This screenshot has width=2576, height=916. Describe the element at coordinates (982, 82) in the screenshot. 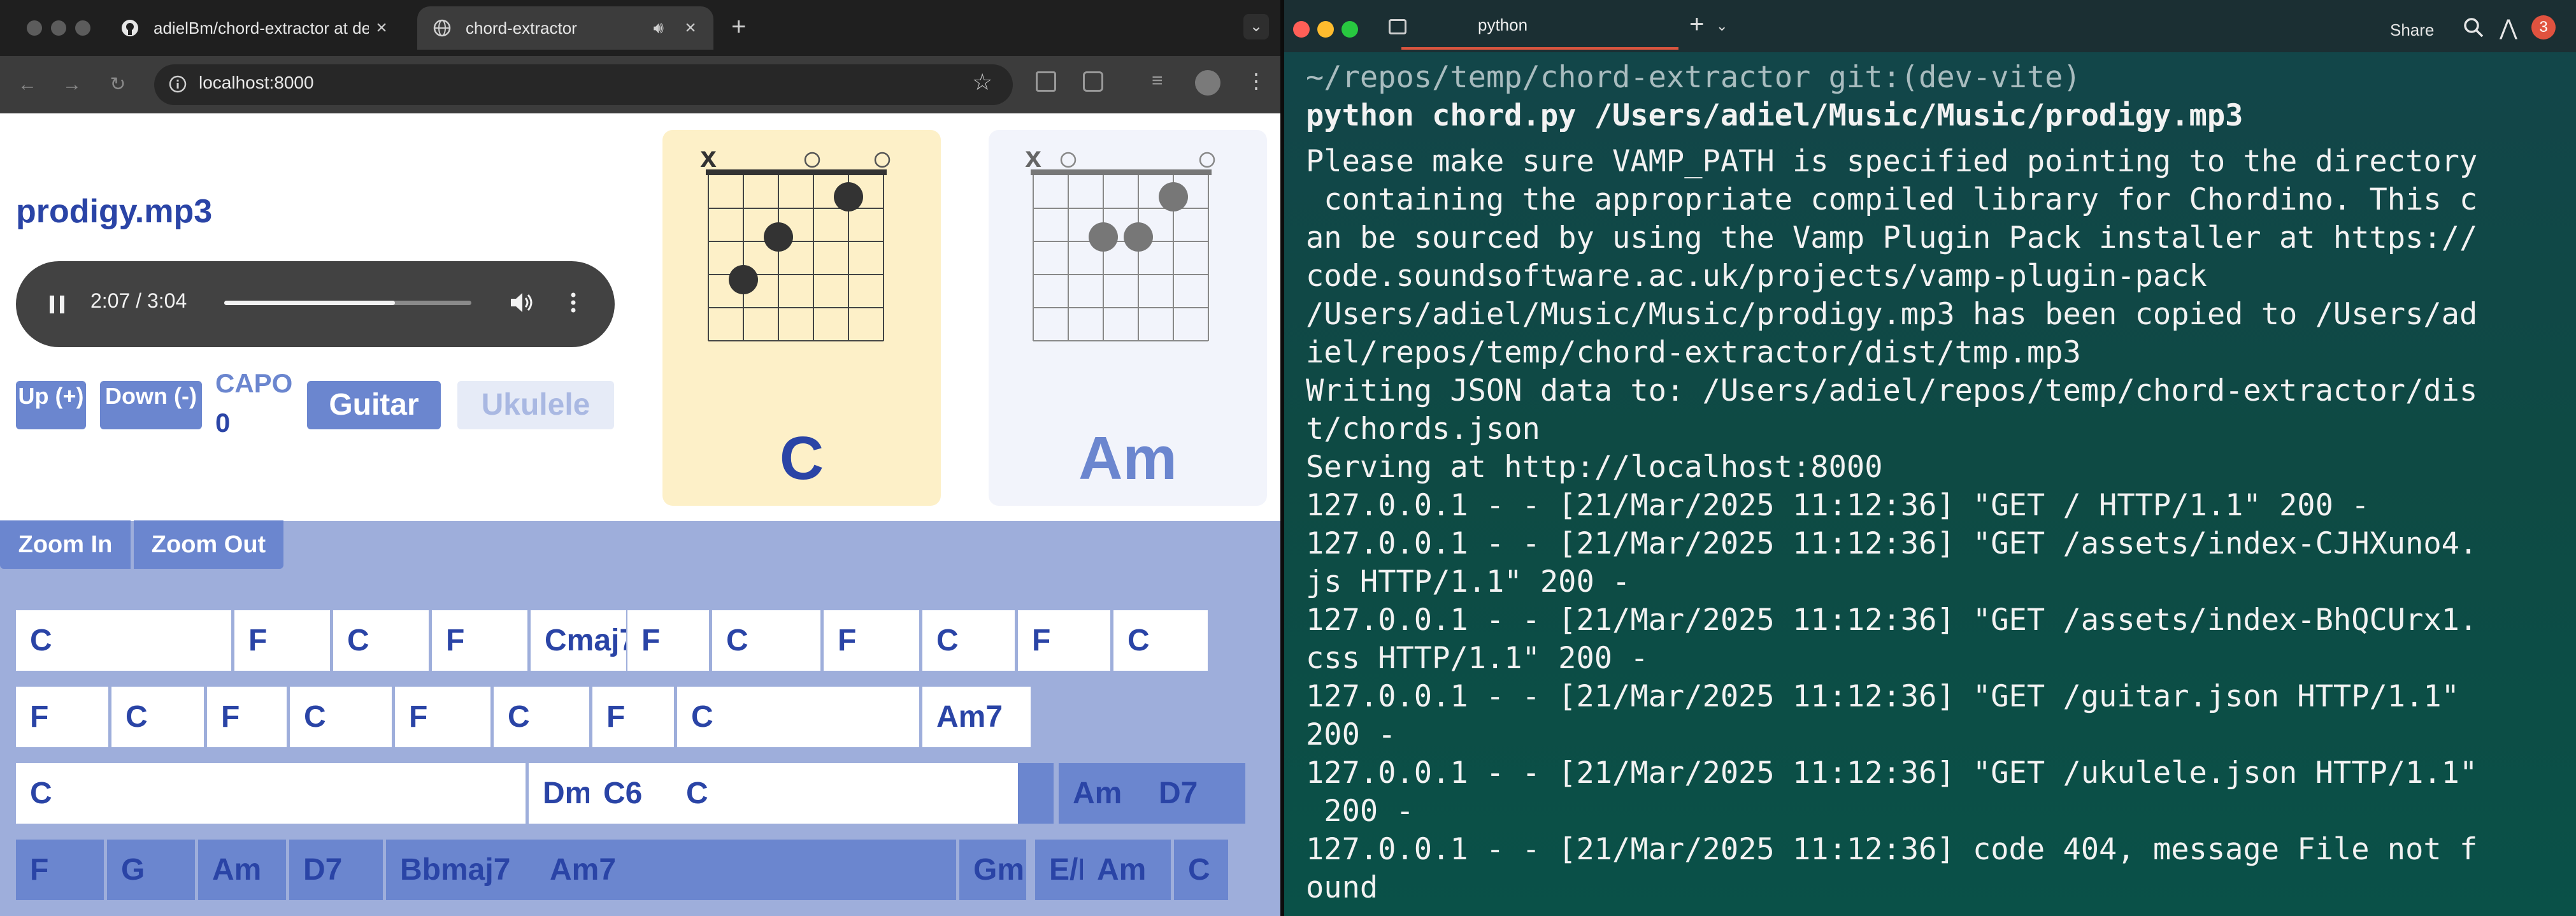

I see `bookmark-star-icon: ☆` at that location.